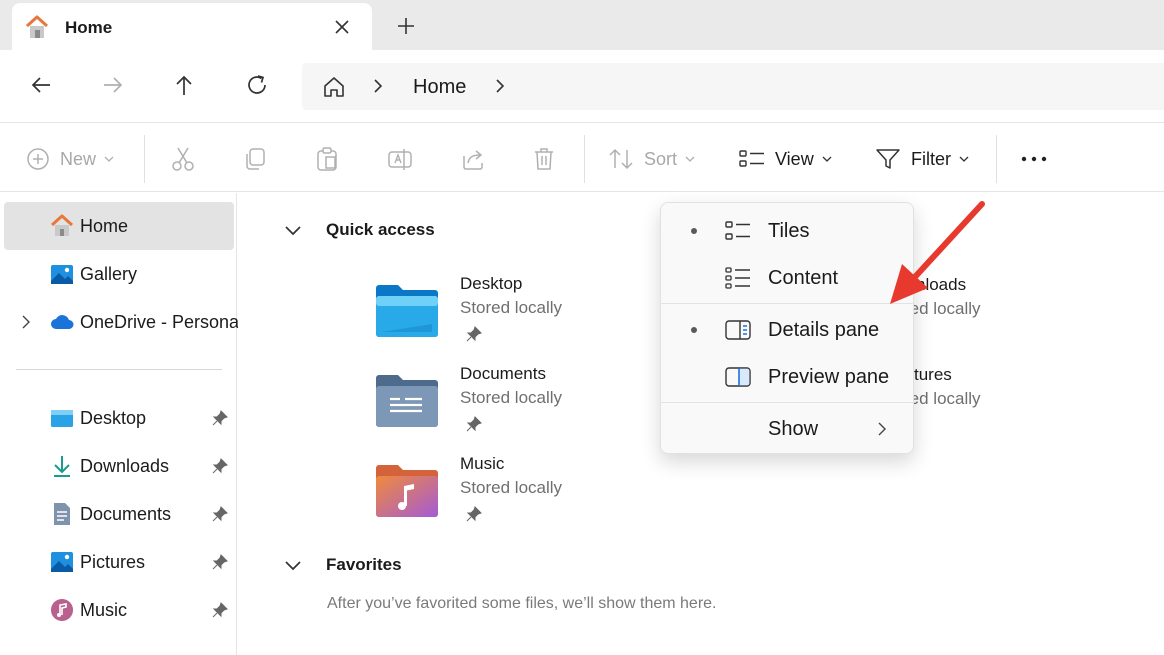 This screenshot has width=1164, height=655. What do you see at coordinates (257, 85) in the screenshot?
I see `refresh-icon` at bounding box center [257, 85].